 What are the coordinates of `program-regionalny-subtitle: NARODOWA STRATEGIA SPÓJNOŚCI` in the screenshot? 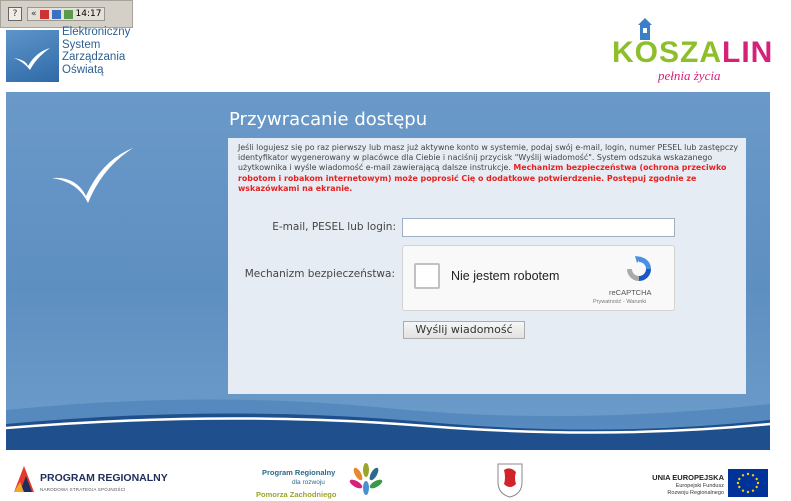 It's located at (83, 489).